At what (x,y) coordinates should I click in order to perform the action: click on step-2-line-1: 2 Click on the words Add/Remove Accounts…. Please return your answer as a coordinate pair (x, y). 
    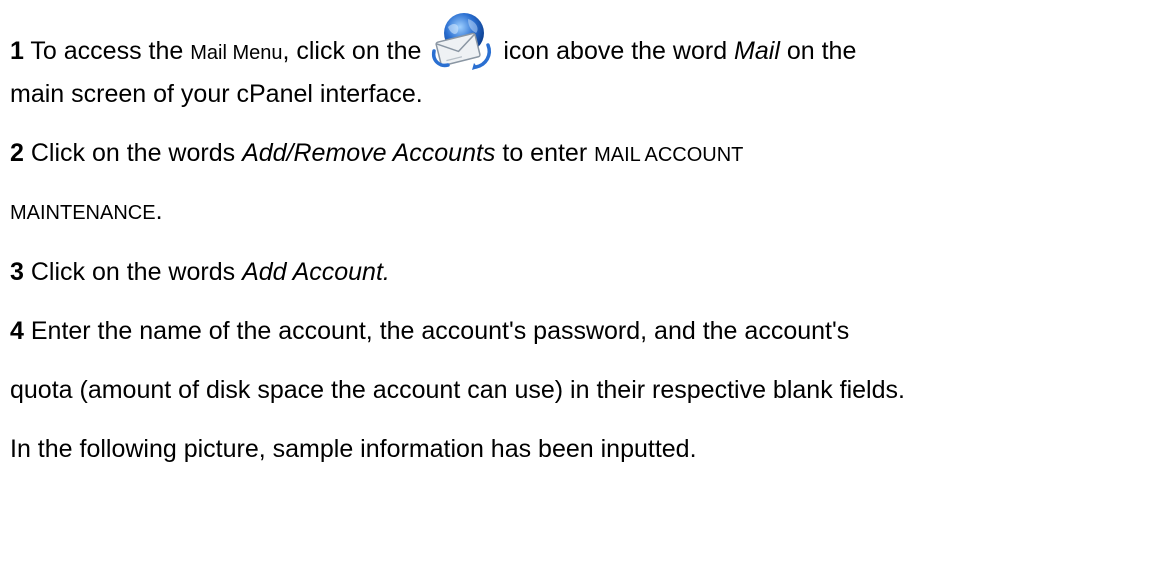
    Looking at the image, I should click on (376, 154).